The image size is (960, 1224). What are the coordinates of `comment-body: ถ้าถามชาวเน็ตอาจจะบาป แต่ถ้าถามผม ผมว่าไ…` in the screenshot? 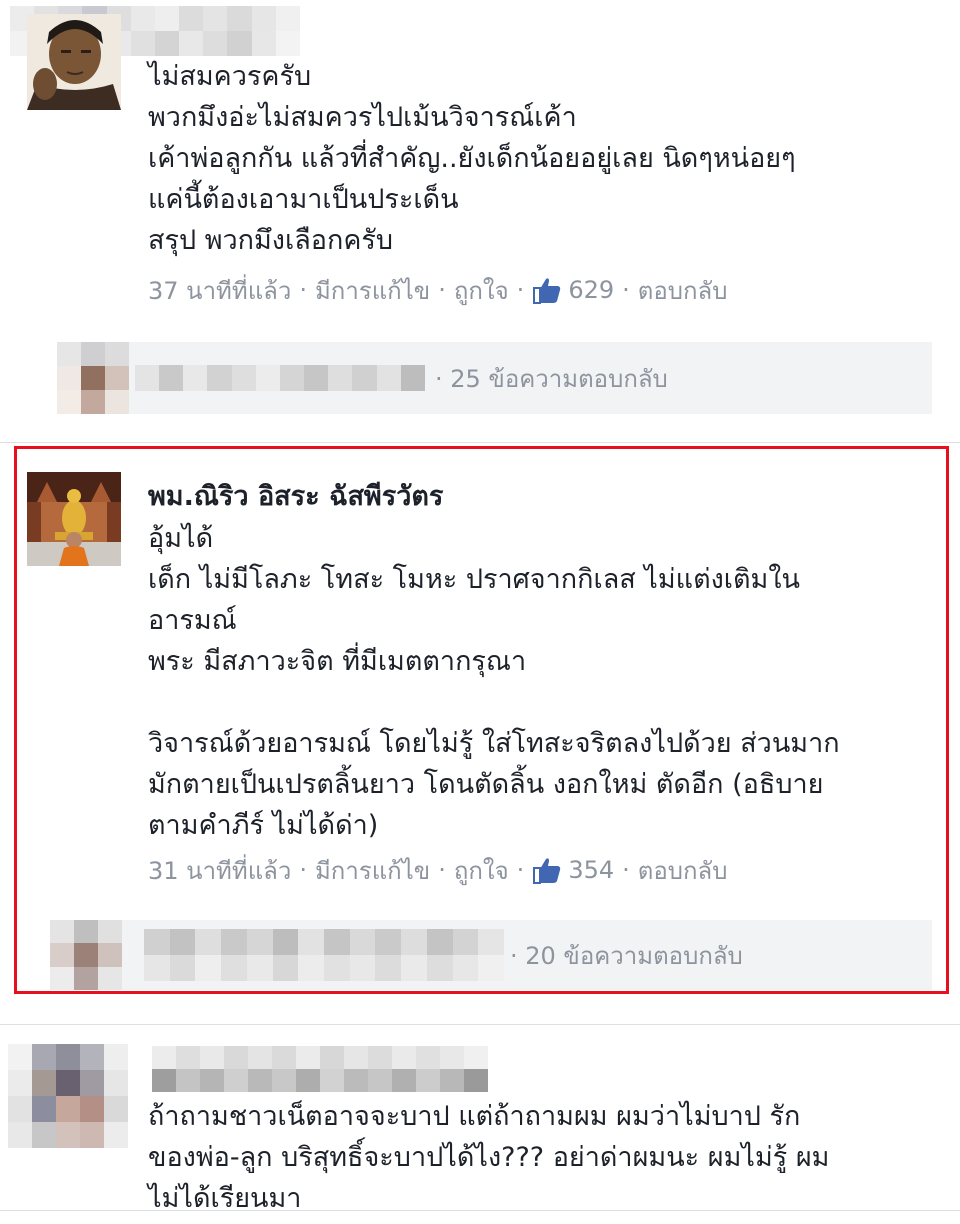 It's located at (489, 1157).